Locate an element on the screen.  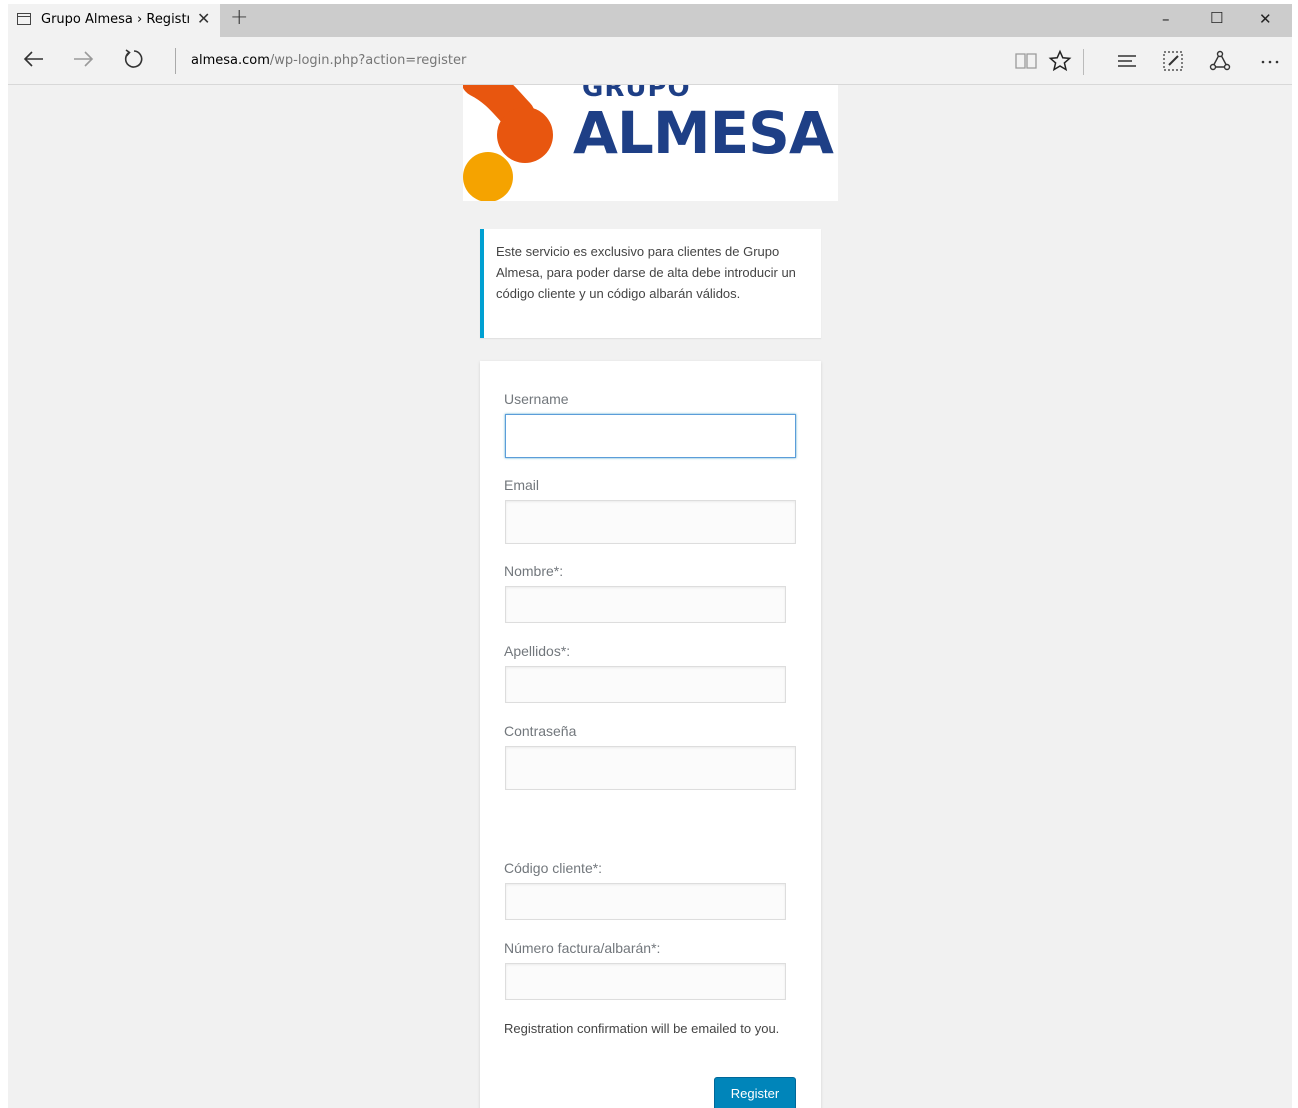
browser-tab: Grupo Almesa › Registra ✕ is located at coordinates (114, 20).